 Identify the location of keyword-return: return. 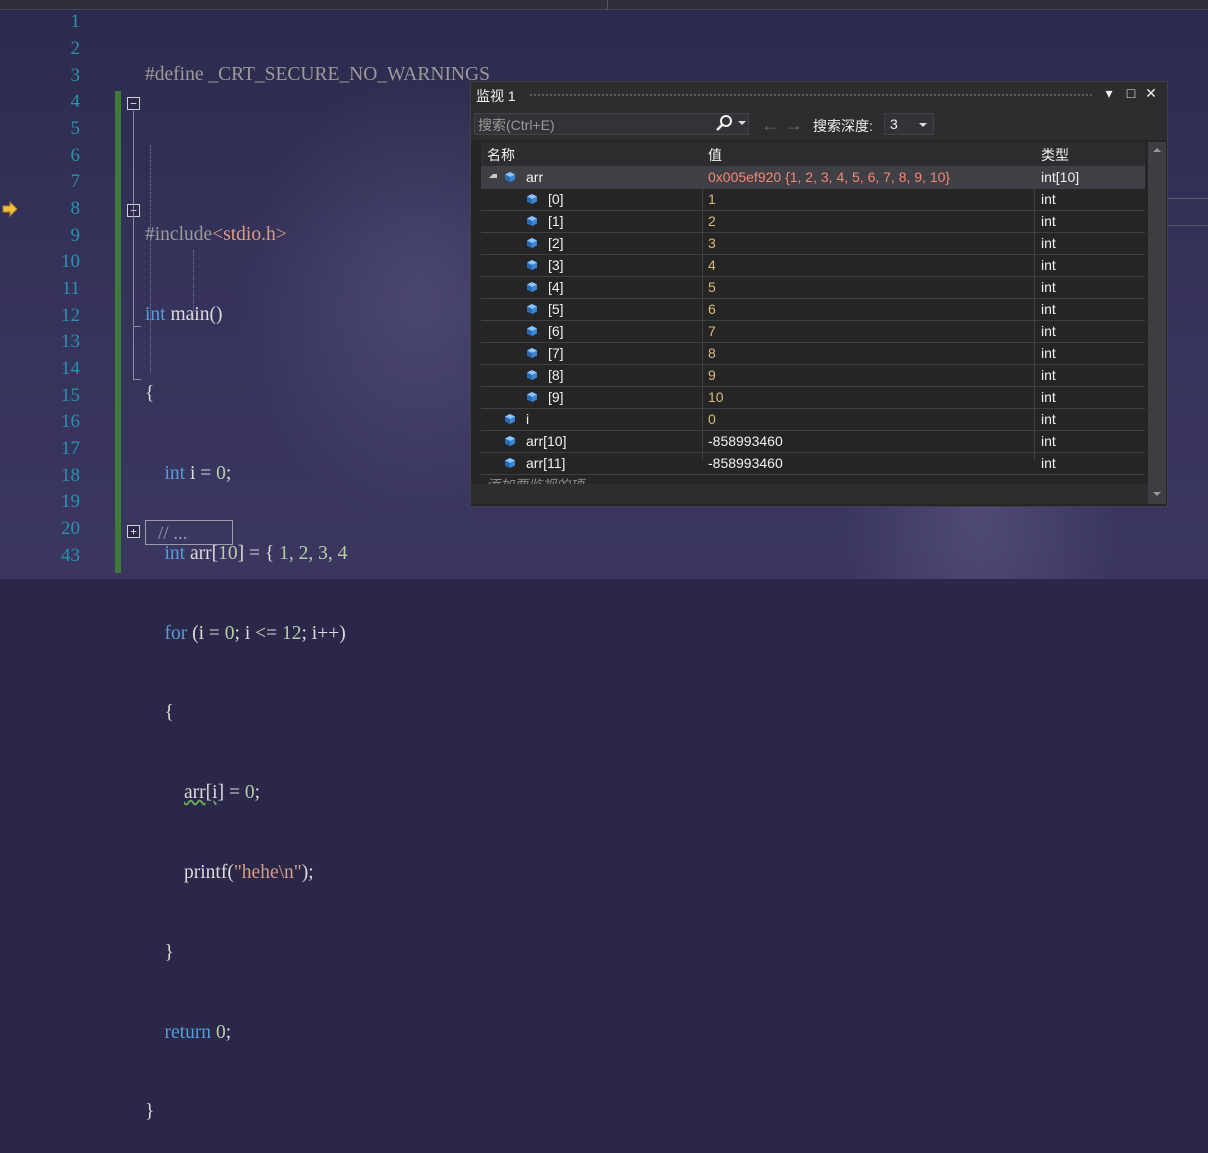
(188, 1032).